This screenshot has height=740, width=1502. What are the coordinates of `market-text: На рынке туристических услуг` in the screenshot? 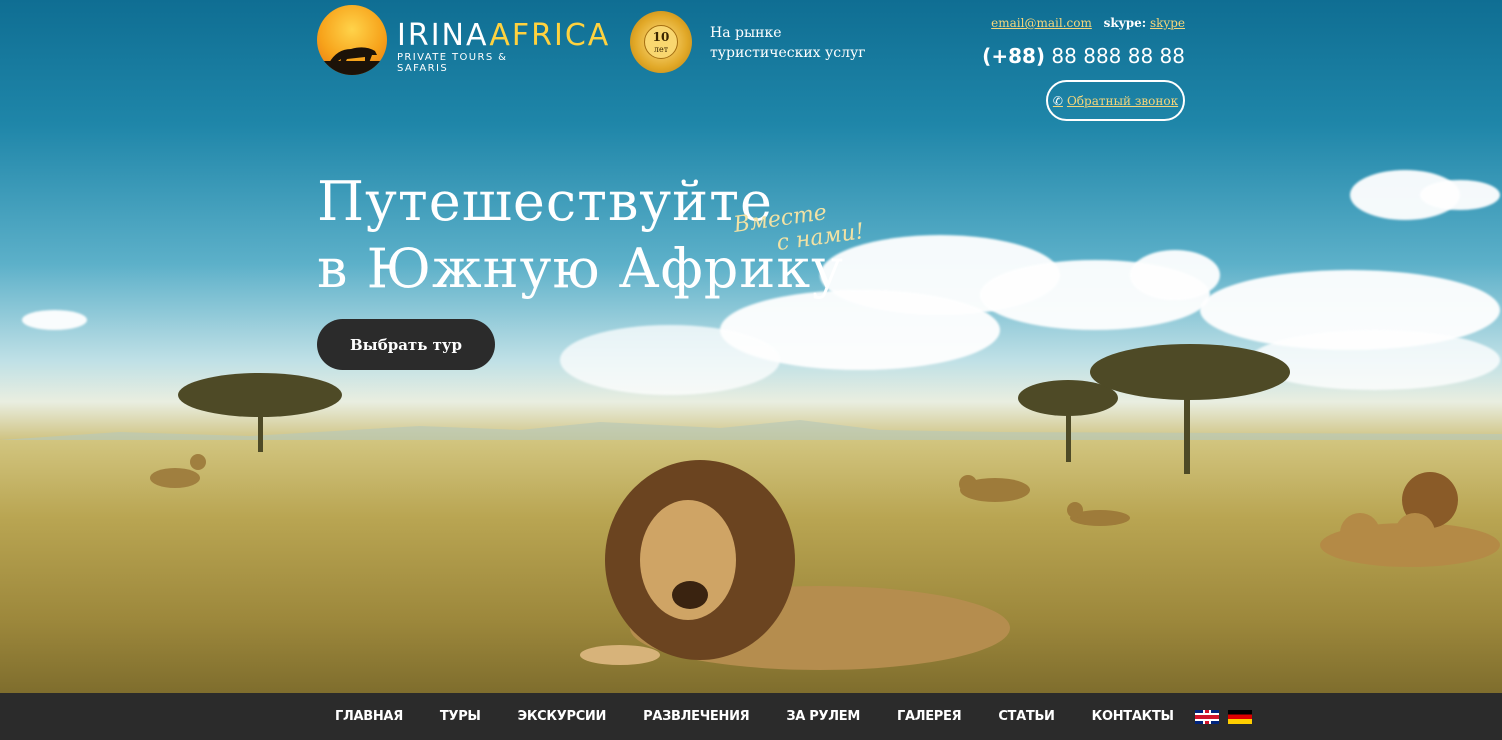 It's located at (788, 43).